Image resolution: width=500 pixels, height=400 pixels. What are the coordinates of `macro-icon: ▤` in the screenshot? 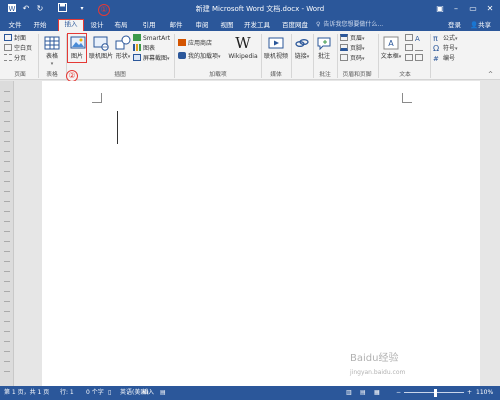 It's located at (163, 393).